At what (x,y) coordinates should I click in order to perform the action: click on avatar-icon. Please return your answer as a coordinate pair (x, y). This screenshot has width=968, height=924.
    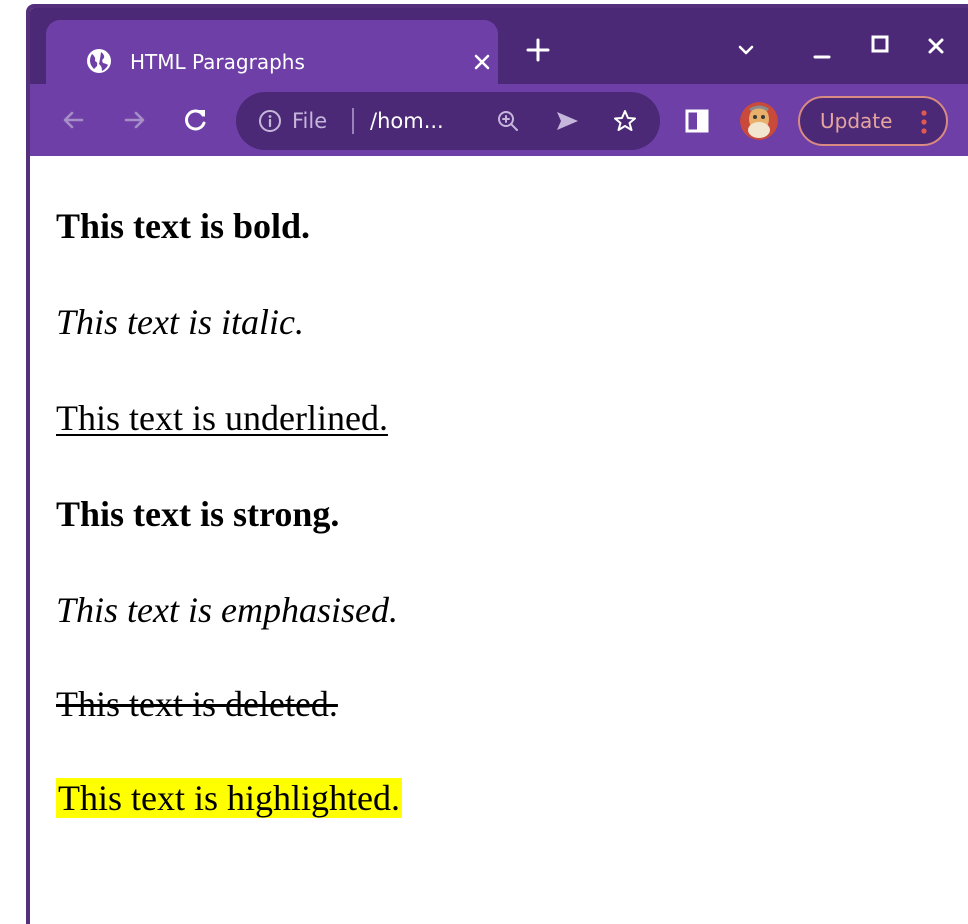
    Looking at the image, I should click on (759, 121).